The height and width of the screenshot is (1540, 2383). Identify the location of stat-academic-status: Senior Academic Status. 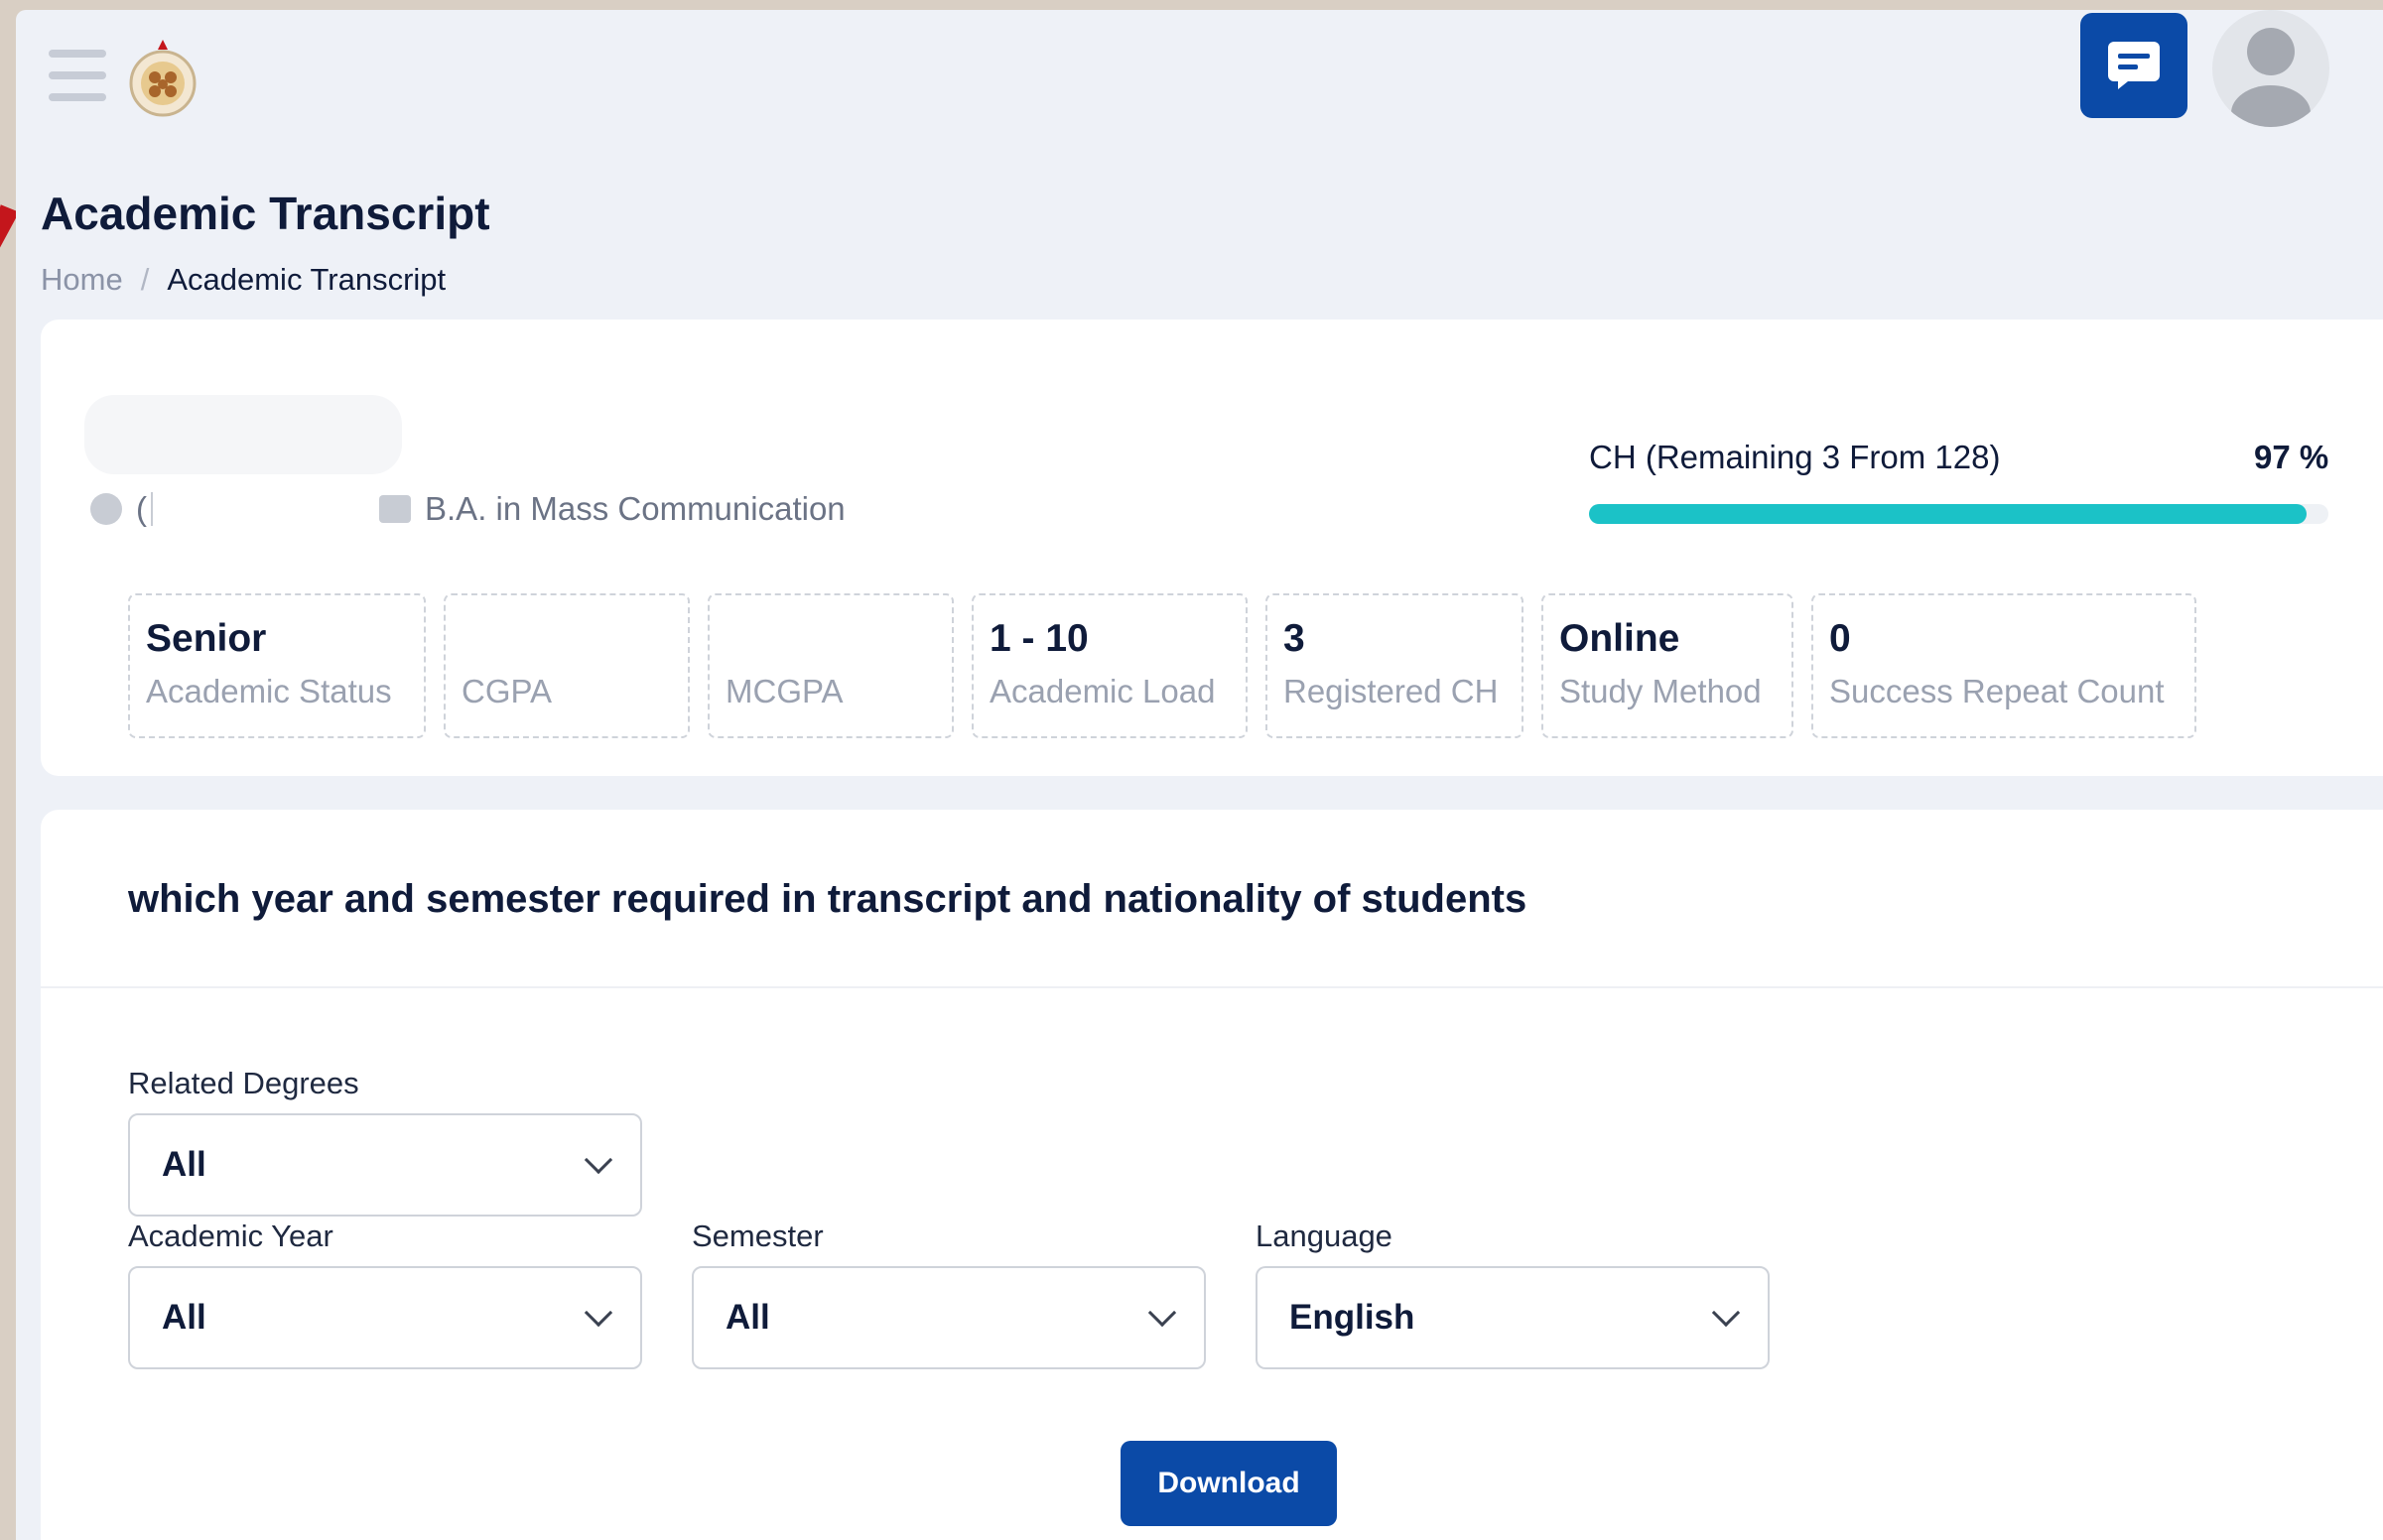
(277, 665).